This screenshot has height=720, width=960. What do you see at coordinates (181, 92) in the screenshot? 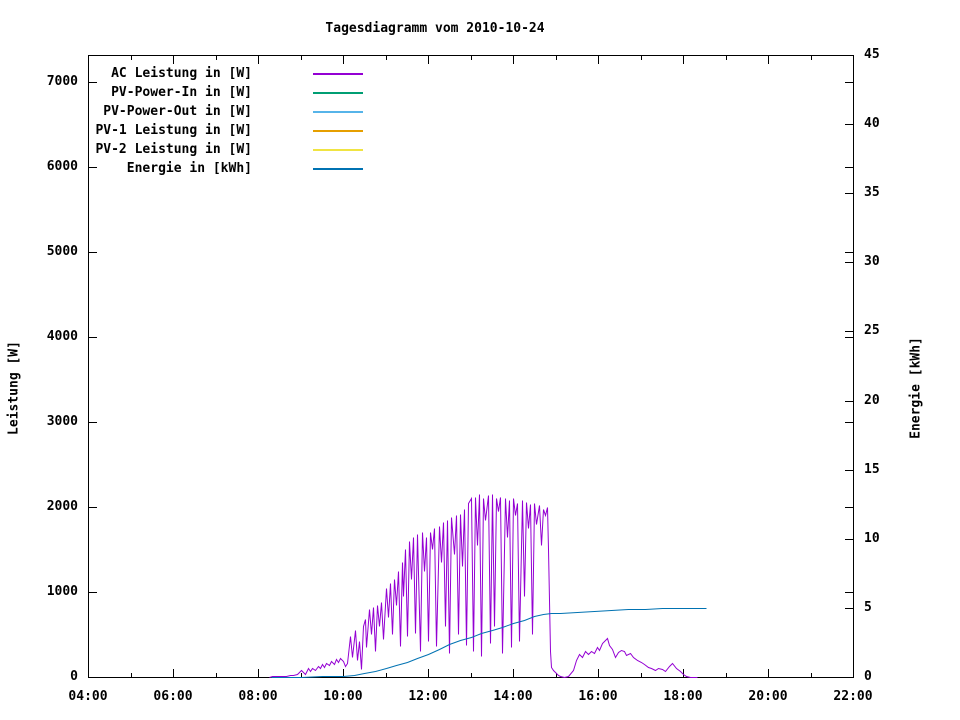
I see `legend-label: PV-Power-In in [W]` at bounding box center [181, 92].